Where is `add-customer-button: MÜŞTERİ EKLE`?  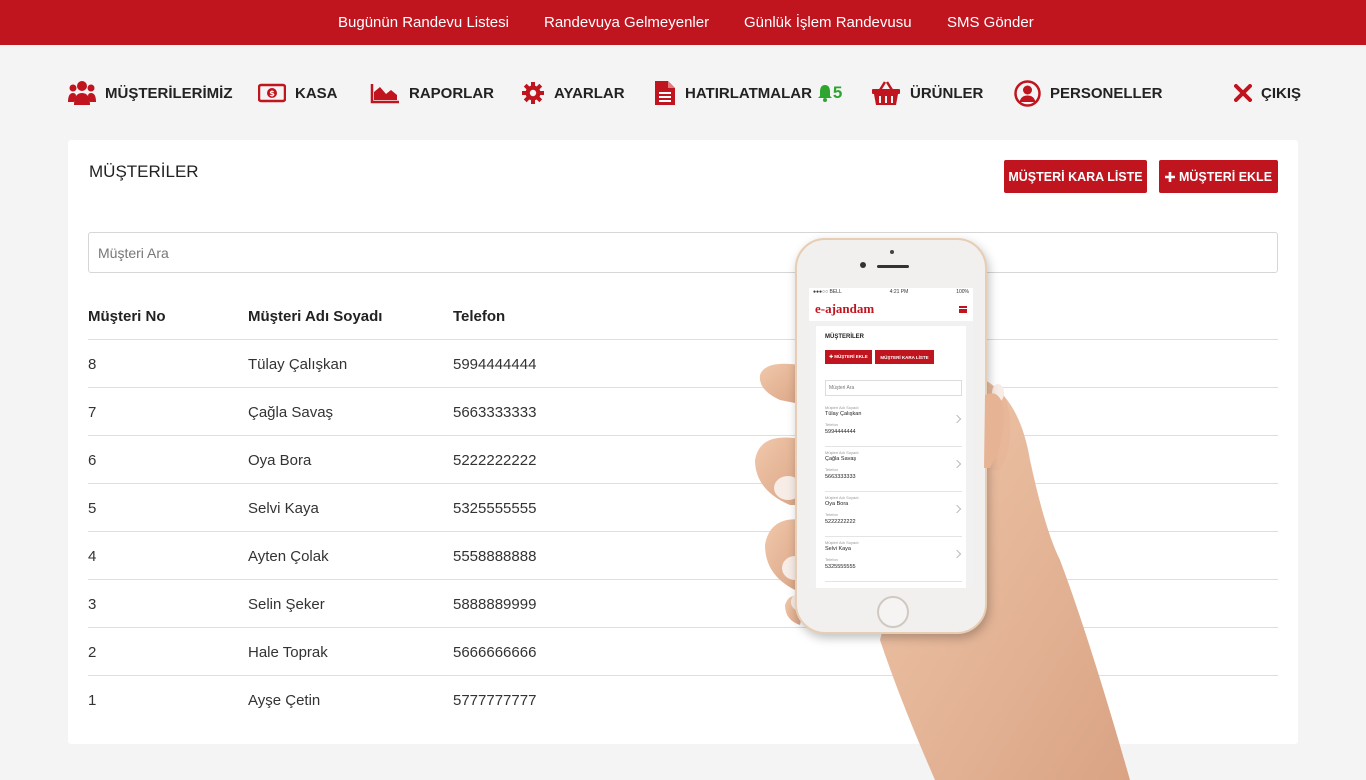 add-customer-button: MÜŞTERİ EKLE is located at coordinates (1218, 176).